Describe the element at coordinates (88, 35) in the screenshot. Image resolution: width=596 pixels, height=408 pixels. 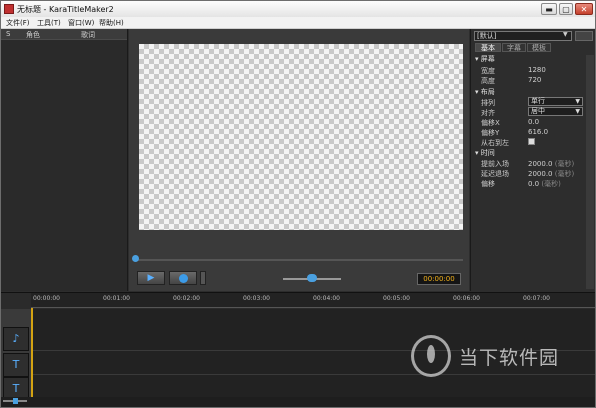
I see `column-lyrics: 歌词` at that location.